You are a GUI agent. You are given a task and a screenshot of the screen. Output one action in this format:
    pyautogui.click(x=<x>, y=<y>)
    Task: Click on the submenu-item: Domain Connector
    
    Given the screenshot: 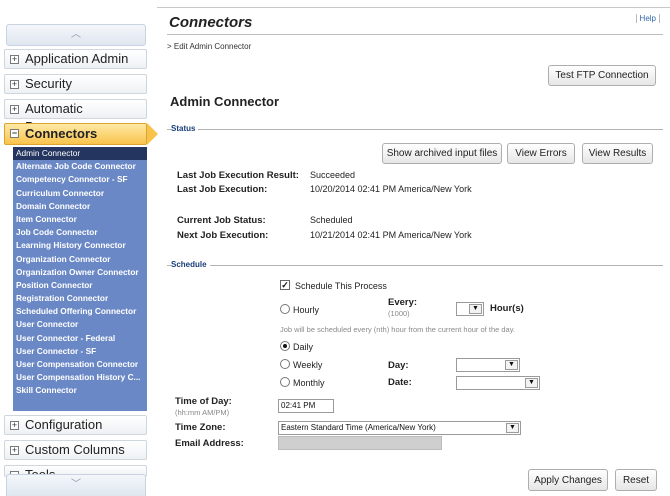 What is the action you would take?
    pyautogui.click(x=80, y=206)
    